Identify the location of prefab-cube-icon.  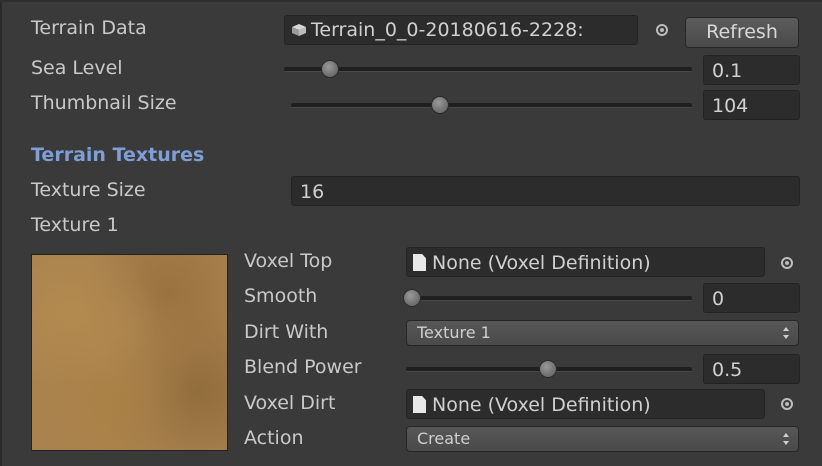
(299, 30).